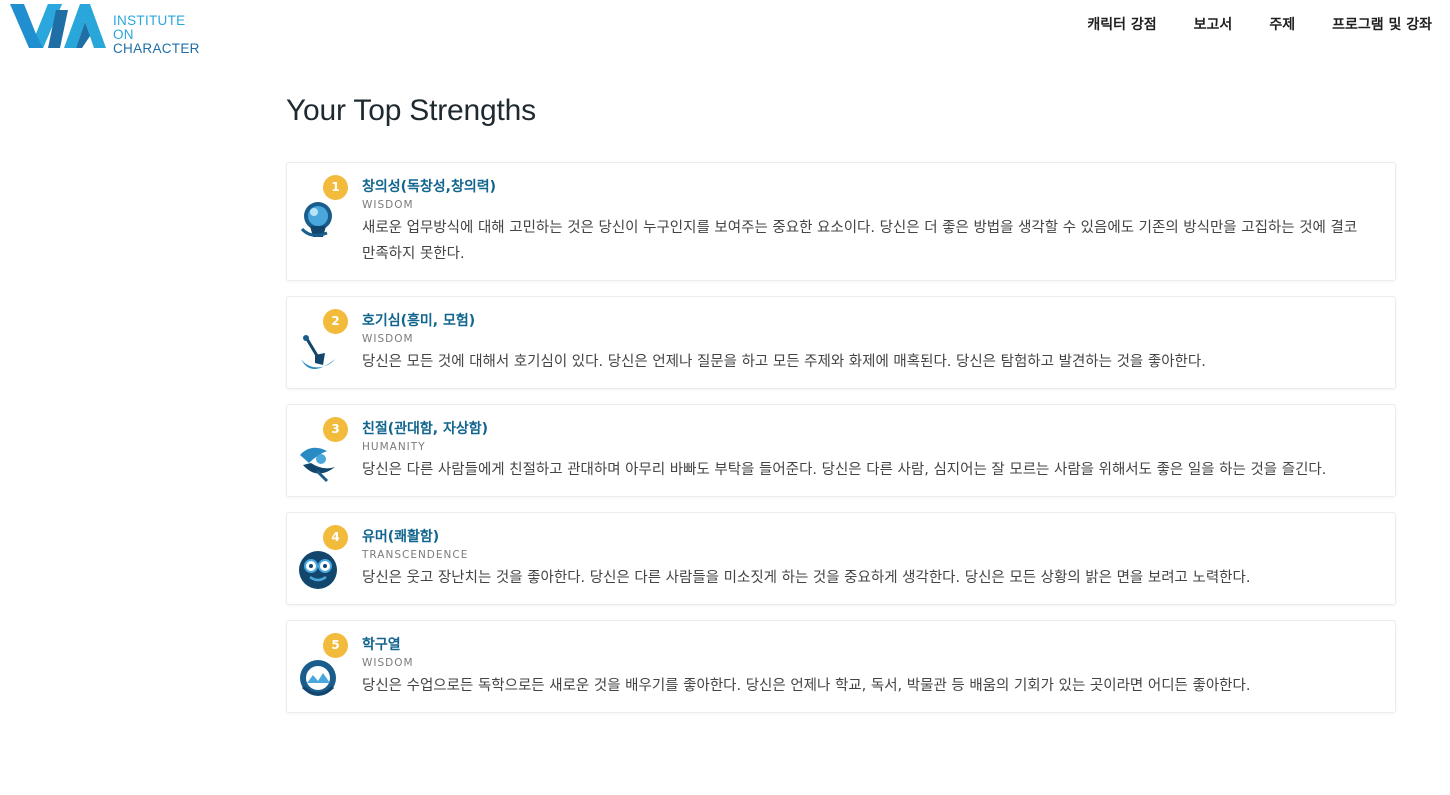  I want to click on logo-wordmark: INSTITUTE ON CHARACTER, so click(161, 35).